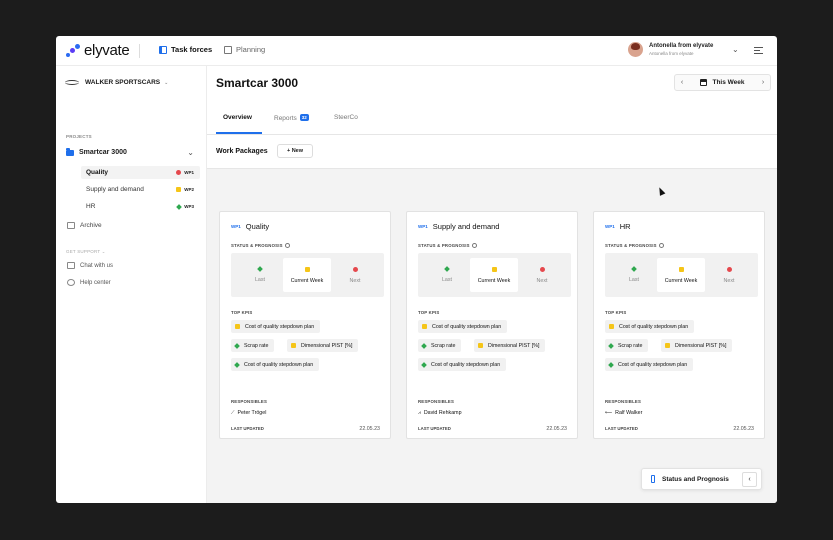 The width and height of the screenshot is (833, 540). Describe the element at coordinates (185, 172) in the screenshot. I see `wp-badge: WP1` at that location.